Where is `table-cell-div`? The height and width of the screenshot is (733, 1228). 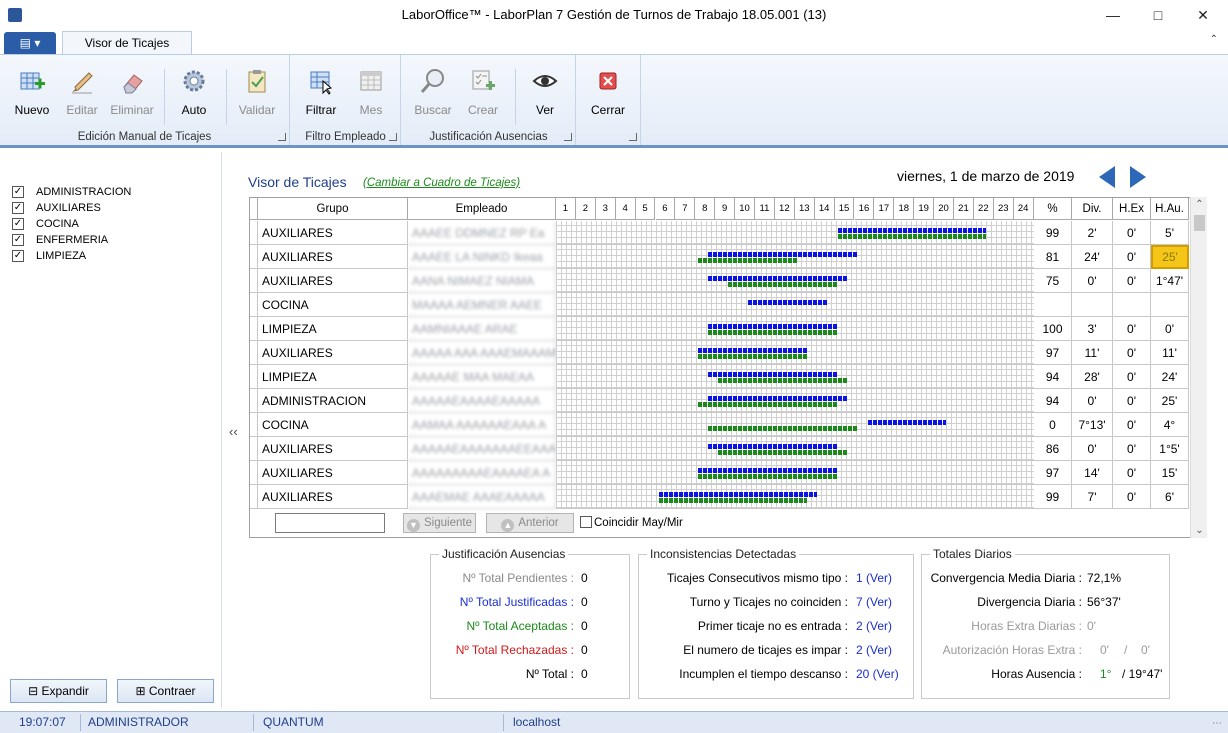 table-cell-div is located at coordinates (1092, 305).